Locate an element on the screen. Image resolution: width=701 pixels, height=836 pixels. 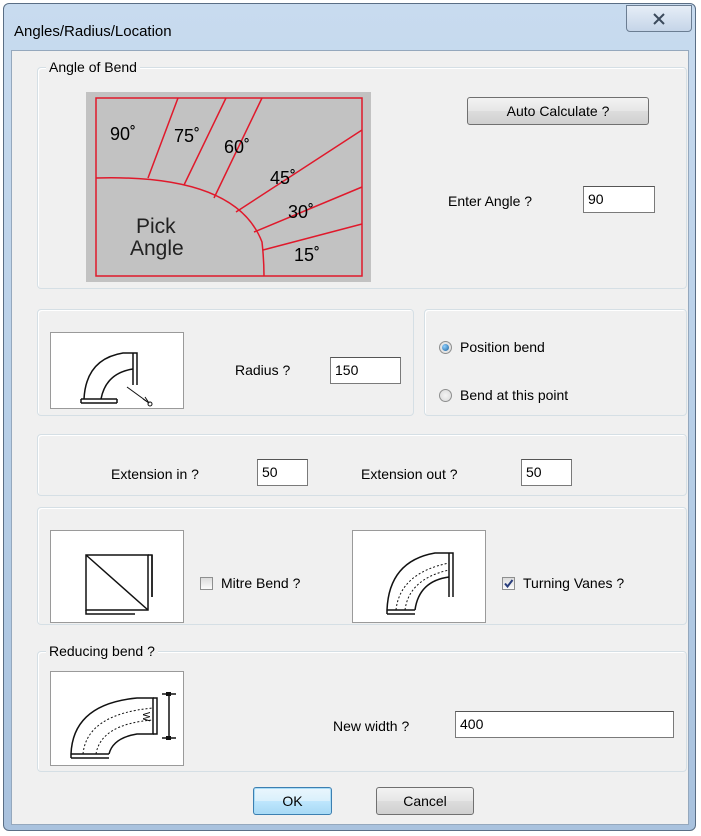
checkmark-icon is located at coordinates (509, 584).